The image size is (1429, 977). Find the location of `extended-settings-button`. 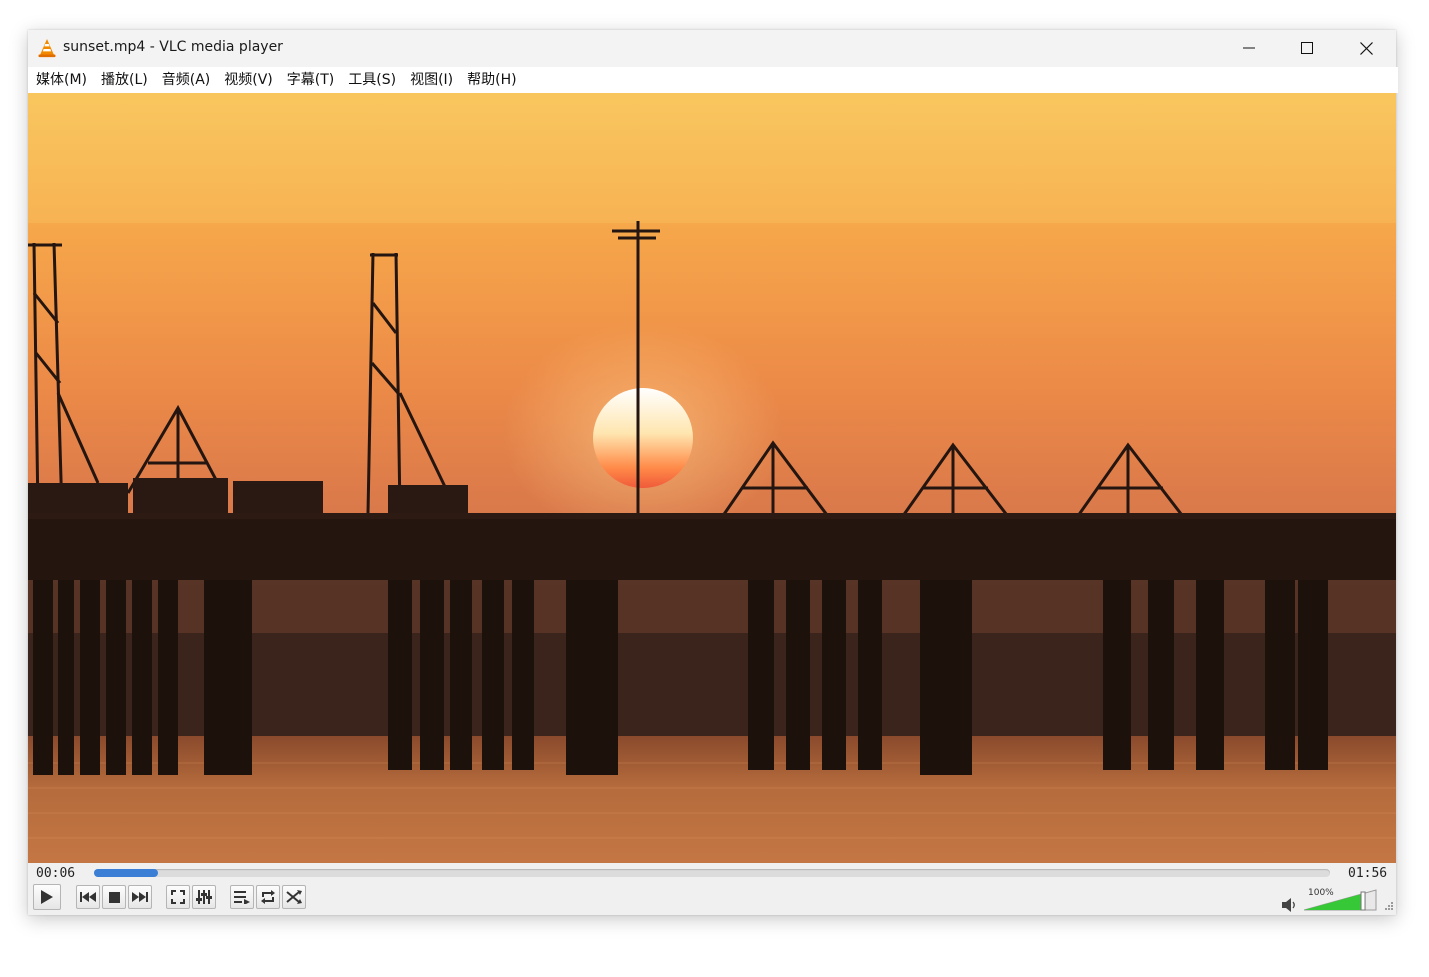

extended-settings-button is located at coordinates (204, 897).